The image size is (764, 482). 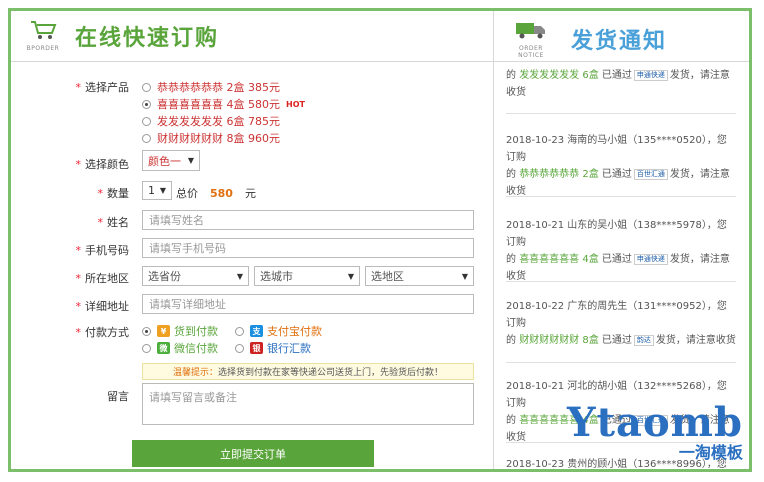 I want to click on qty-label: * 数量, so click(x=113, y=193).